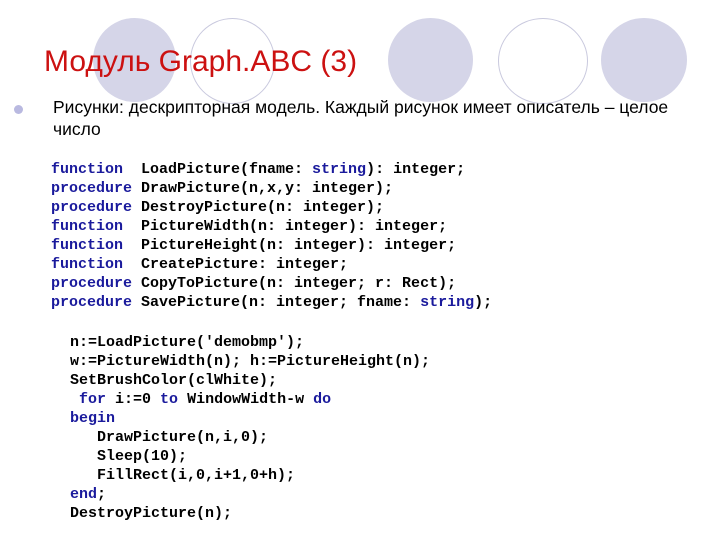  I want to click on code-text: i:=0, so click(133, 399).